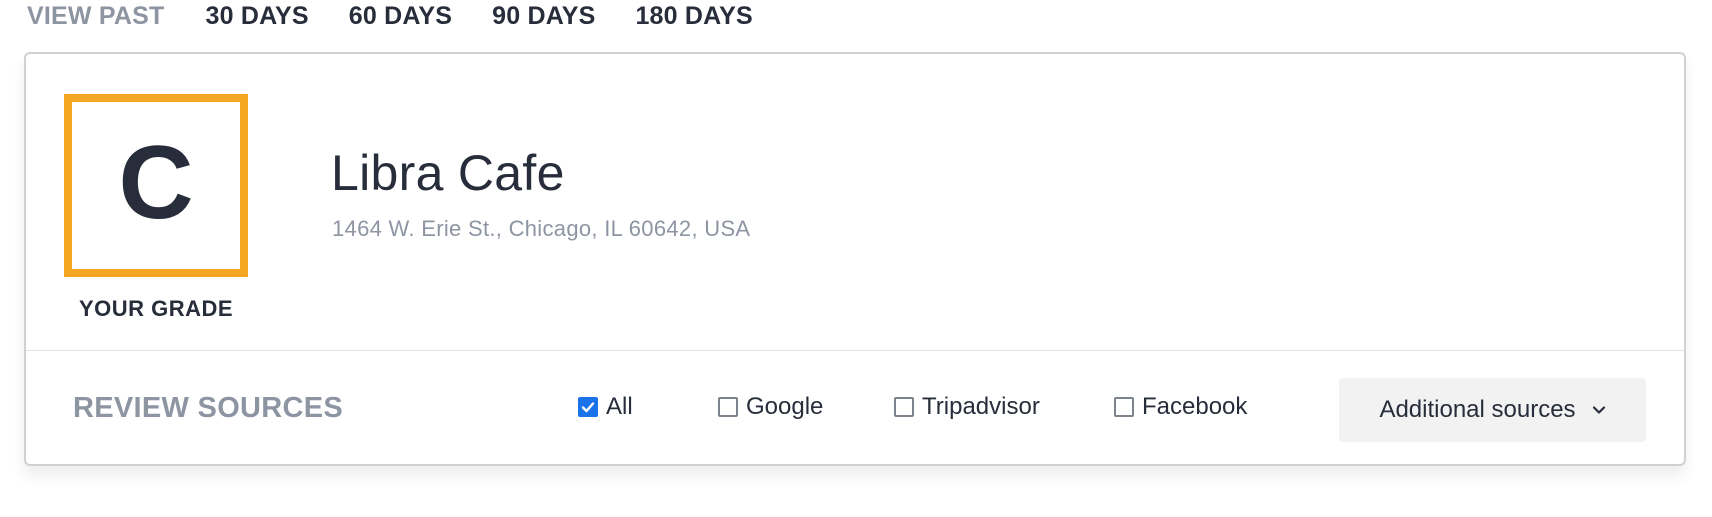 This screenshot has width=1712, height=517. What do you see at coordinates (785, 406) in the screenshot?
I see `source-label-google: Google` at bounding box center [785, 406].